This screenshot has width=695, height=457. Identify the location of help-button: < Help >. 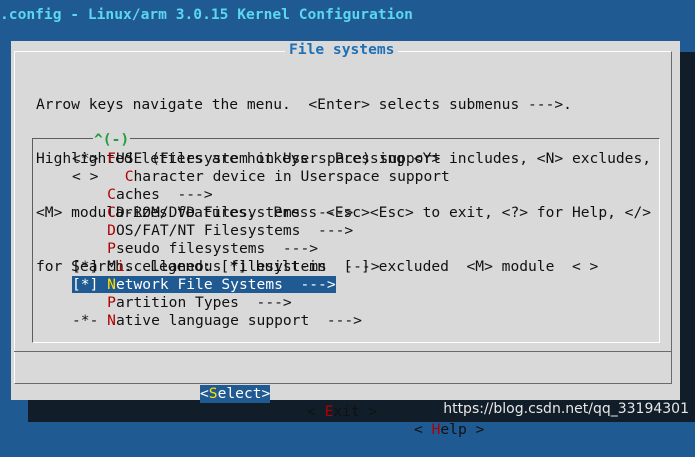
(449, 430).